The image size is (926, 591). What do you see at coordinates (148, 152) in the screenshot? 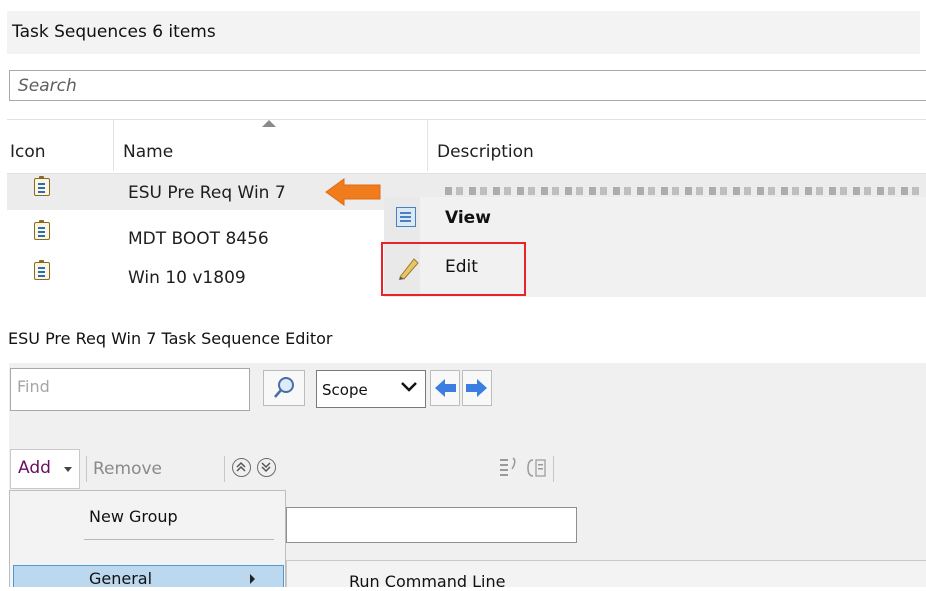
I see `column-header-name: Name` at bounding box center [148, 152].